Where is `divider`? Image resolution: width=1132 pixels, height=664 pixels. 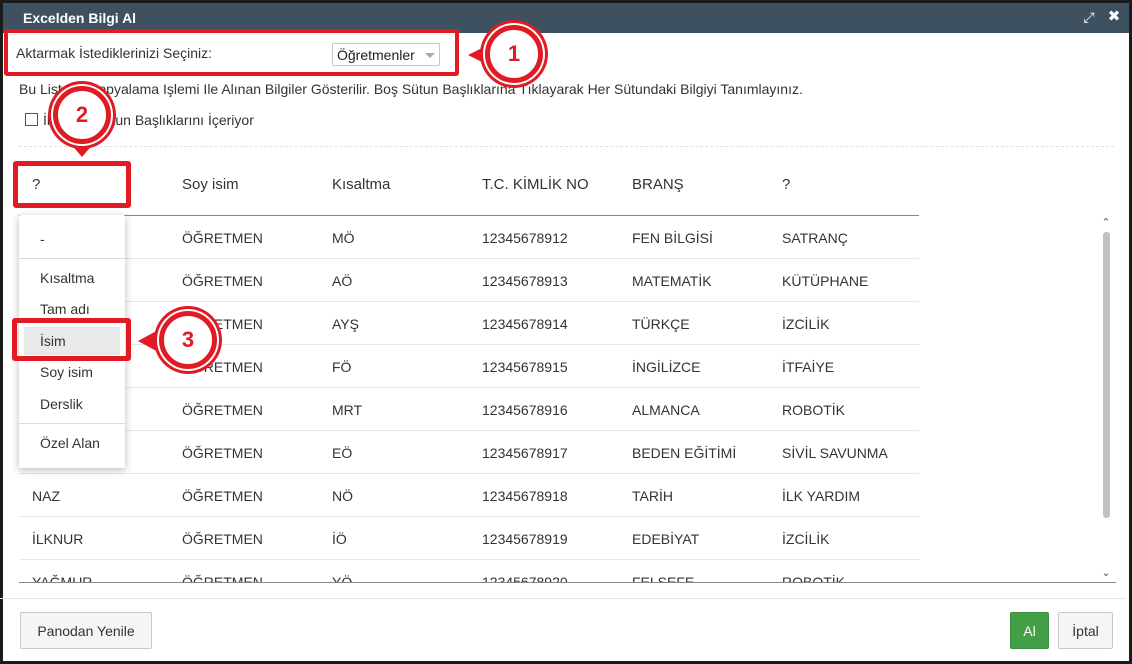
divider is located at coordinates (566, 146).